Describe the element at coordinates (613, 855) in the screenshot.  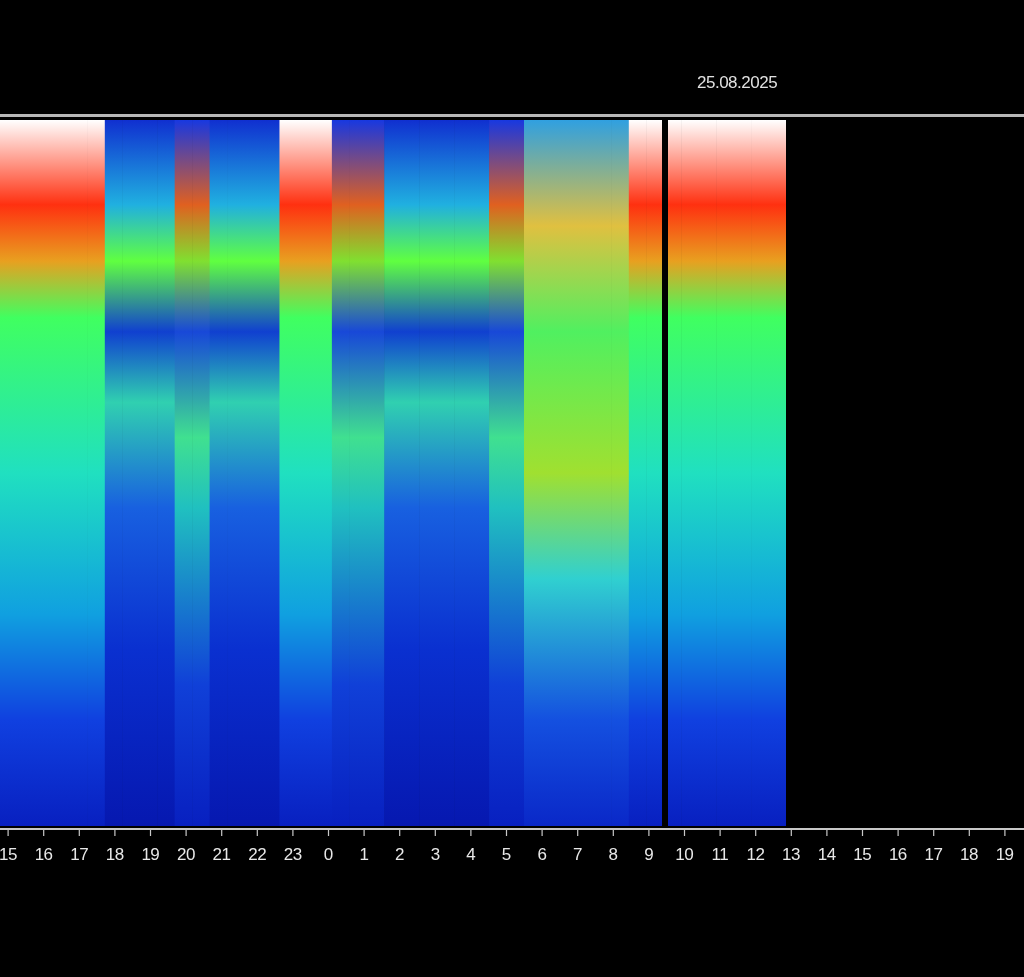
I see `hour-label: 8` at that location.